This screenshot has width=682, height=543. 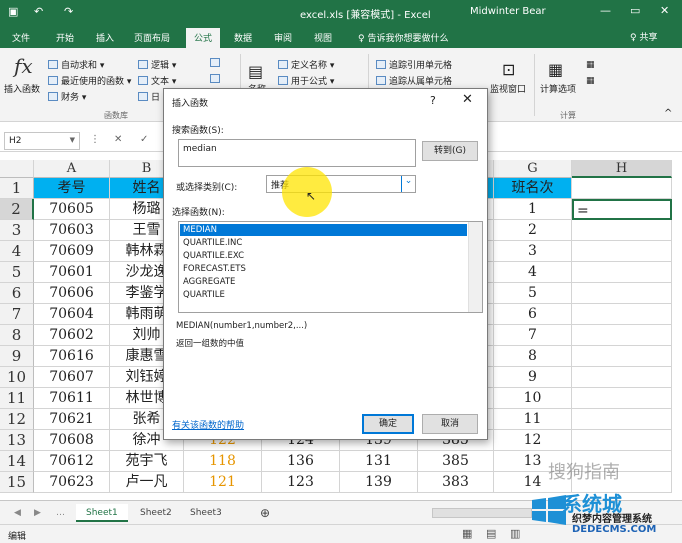 I want to click on active-cell: =, so click(x=622, y=209).